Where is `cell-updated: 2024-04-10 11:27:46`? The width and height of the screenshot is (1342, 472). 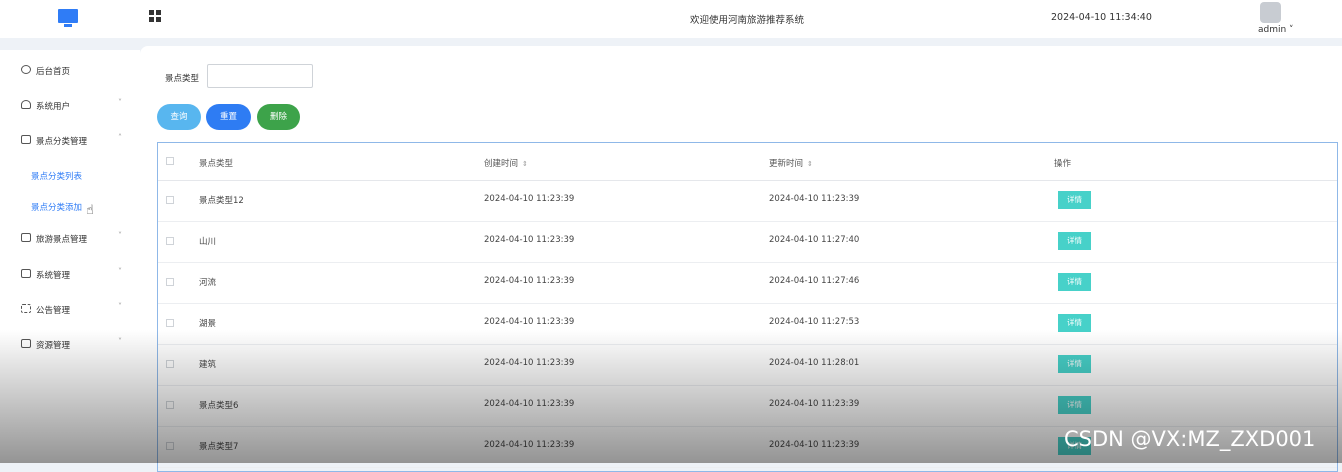 cell-updated: 2024-04-10 11:27:46 is located at coordinates (814, 281).